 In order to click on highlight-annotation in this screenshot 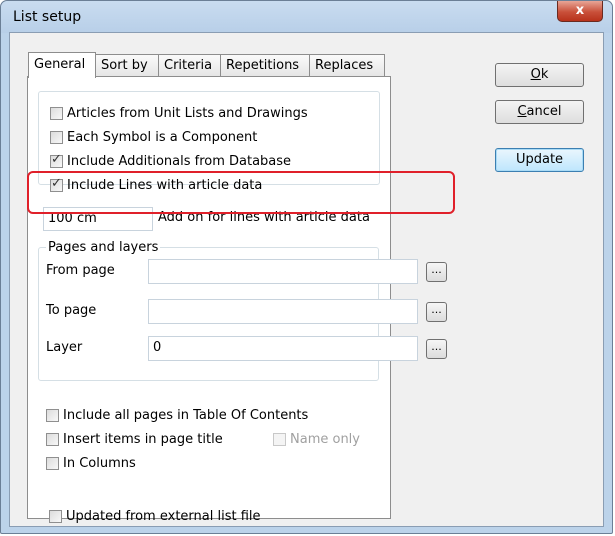, I will do `click(241, 192)`.